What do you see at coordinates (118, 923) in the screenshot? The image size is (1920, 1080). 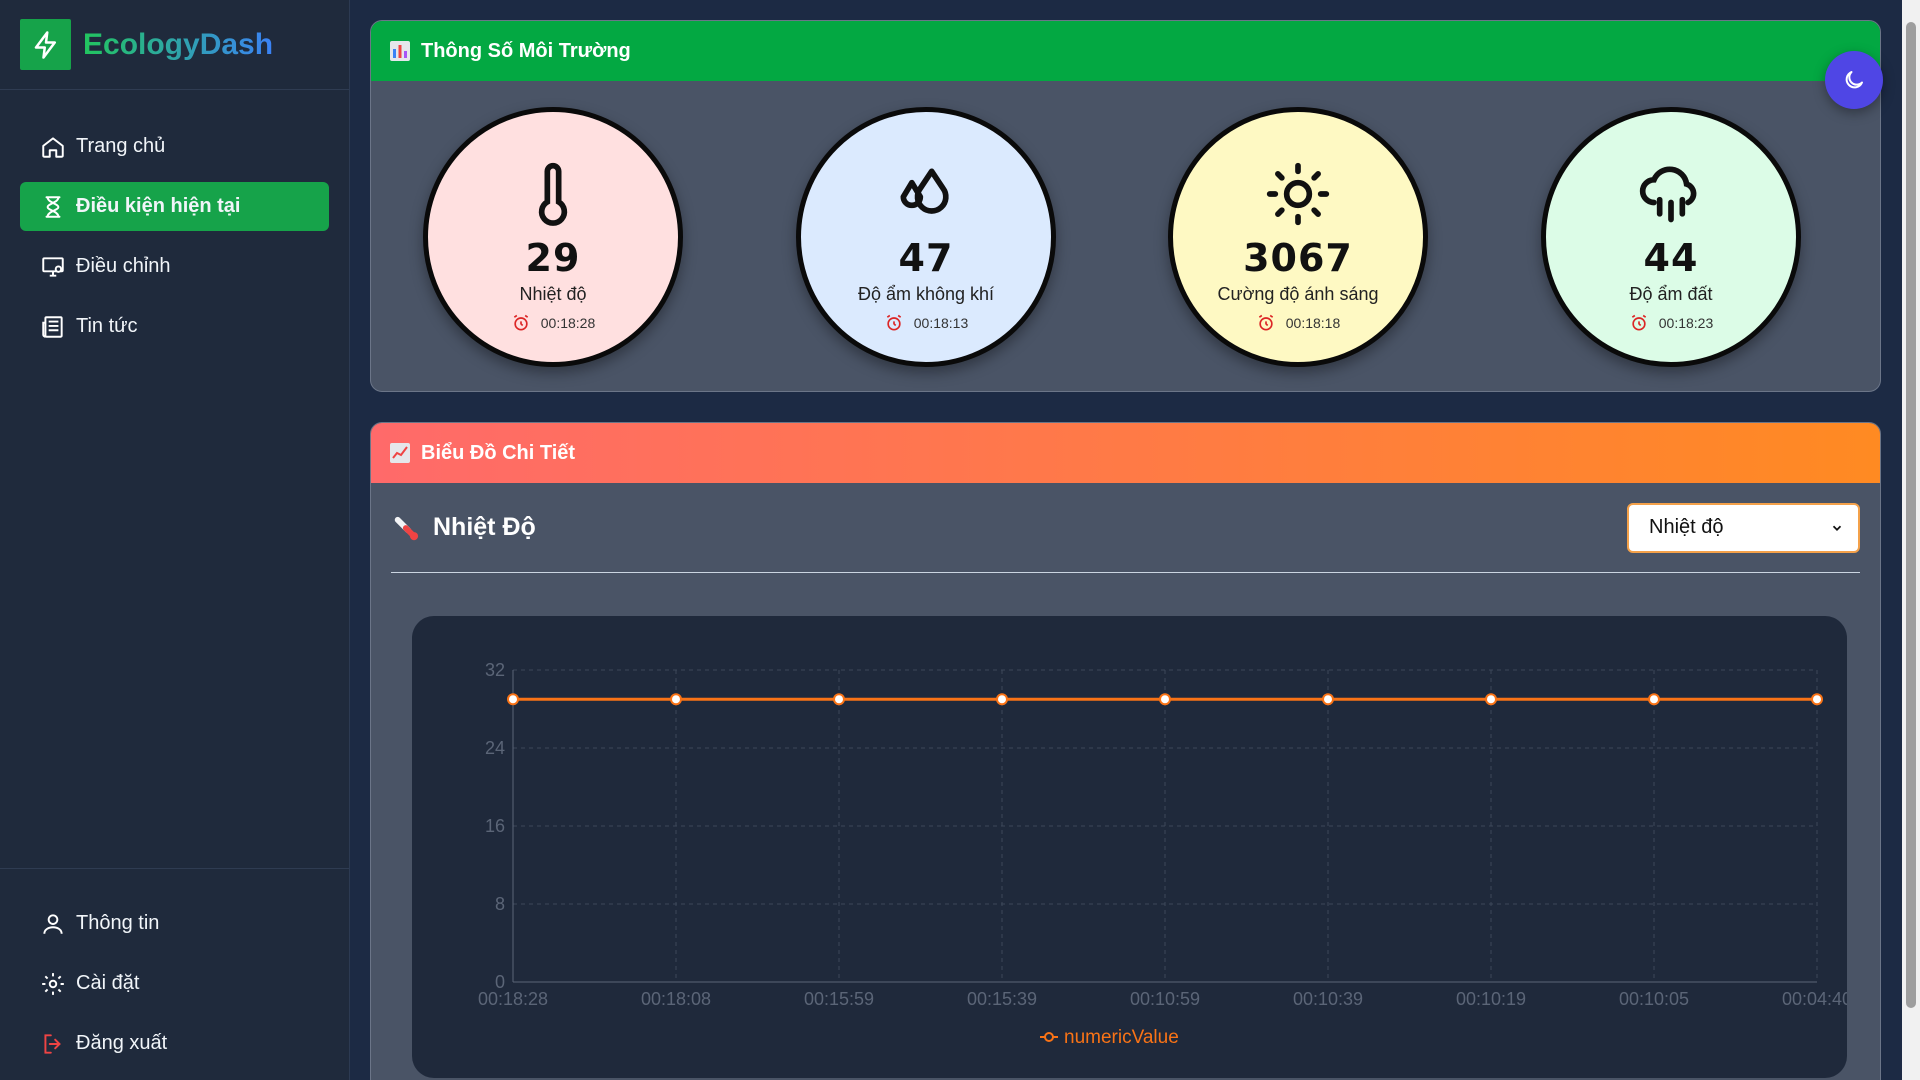 I see `nav-item-label: Thông tin` at bounding box center [118, 923].